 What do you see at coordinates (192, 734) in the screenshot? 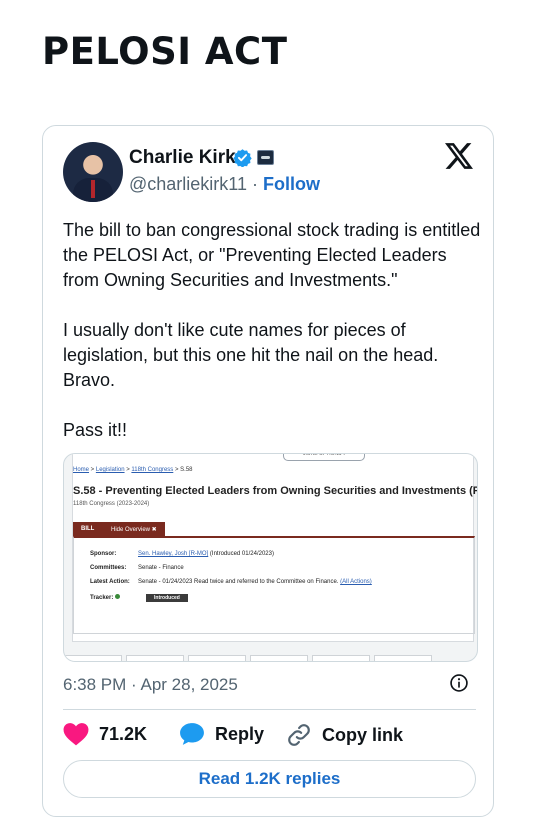
I see `reply-bubble-icon` at bounding box center [192, 734].